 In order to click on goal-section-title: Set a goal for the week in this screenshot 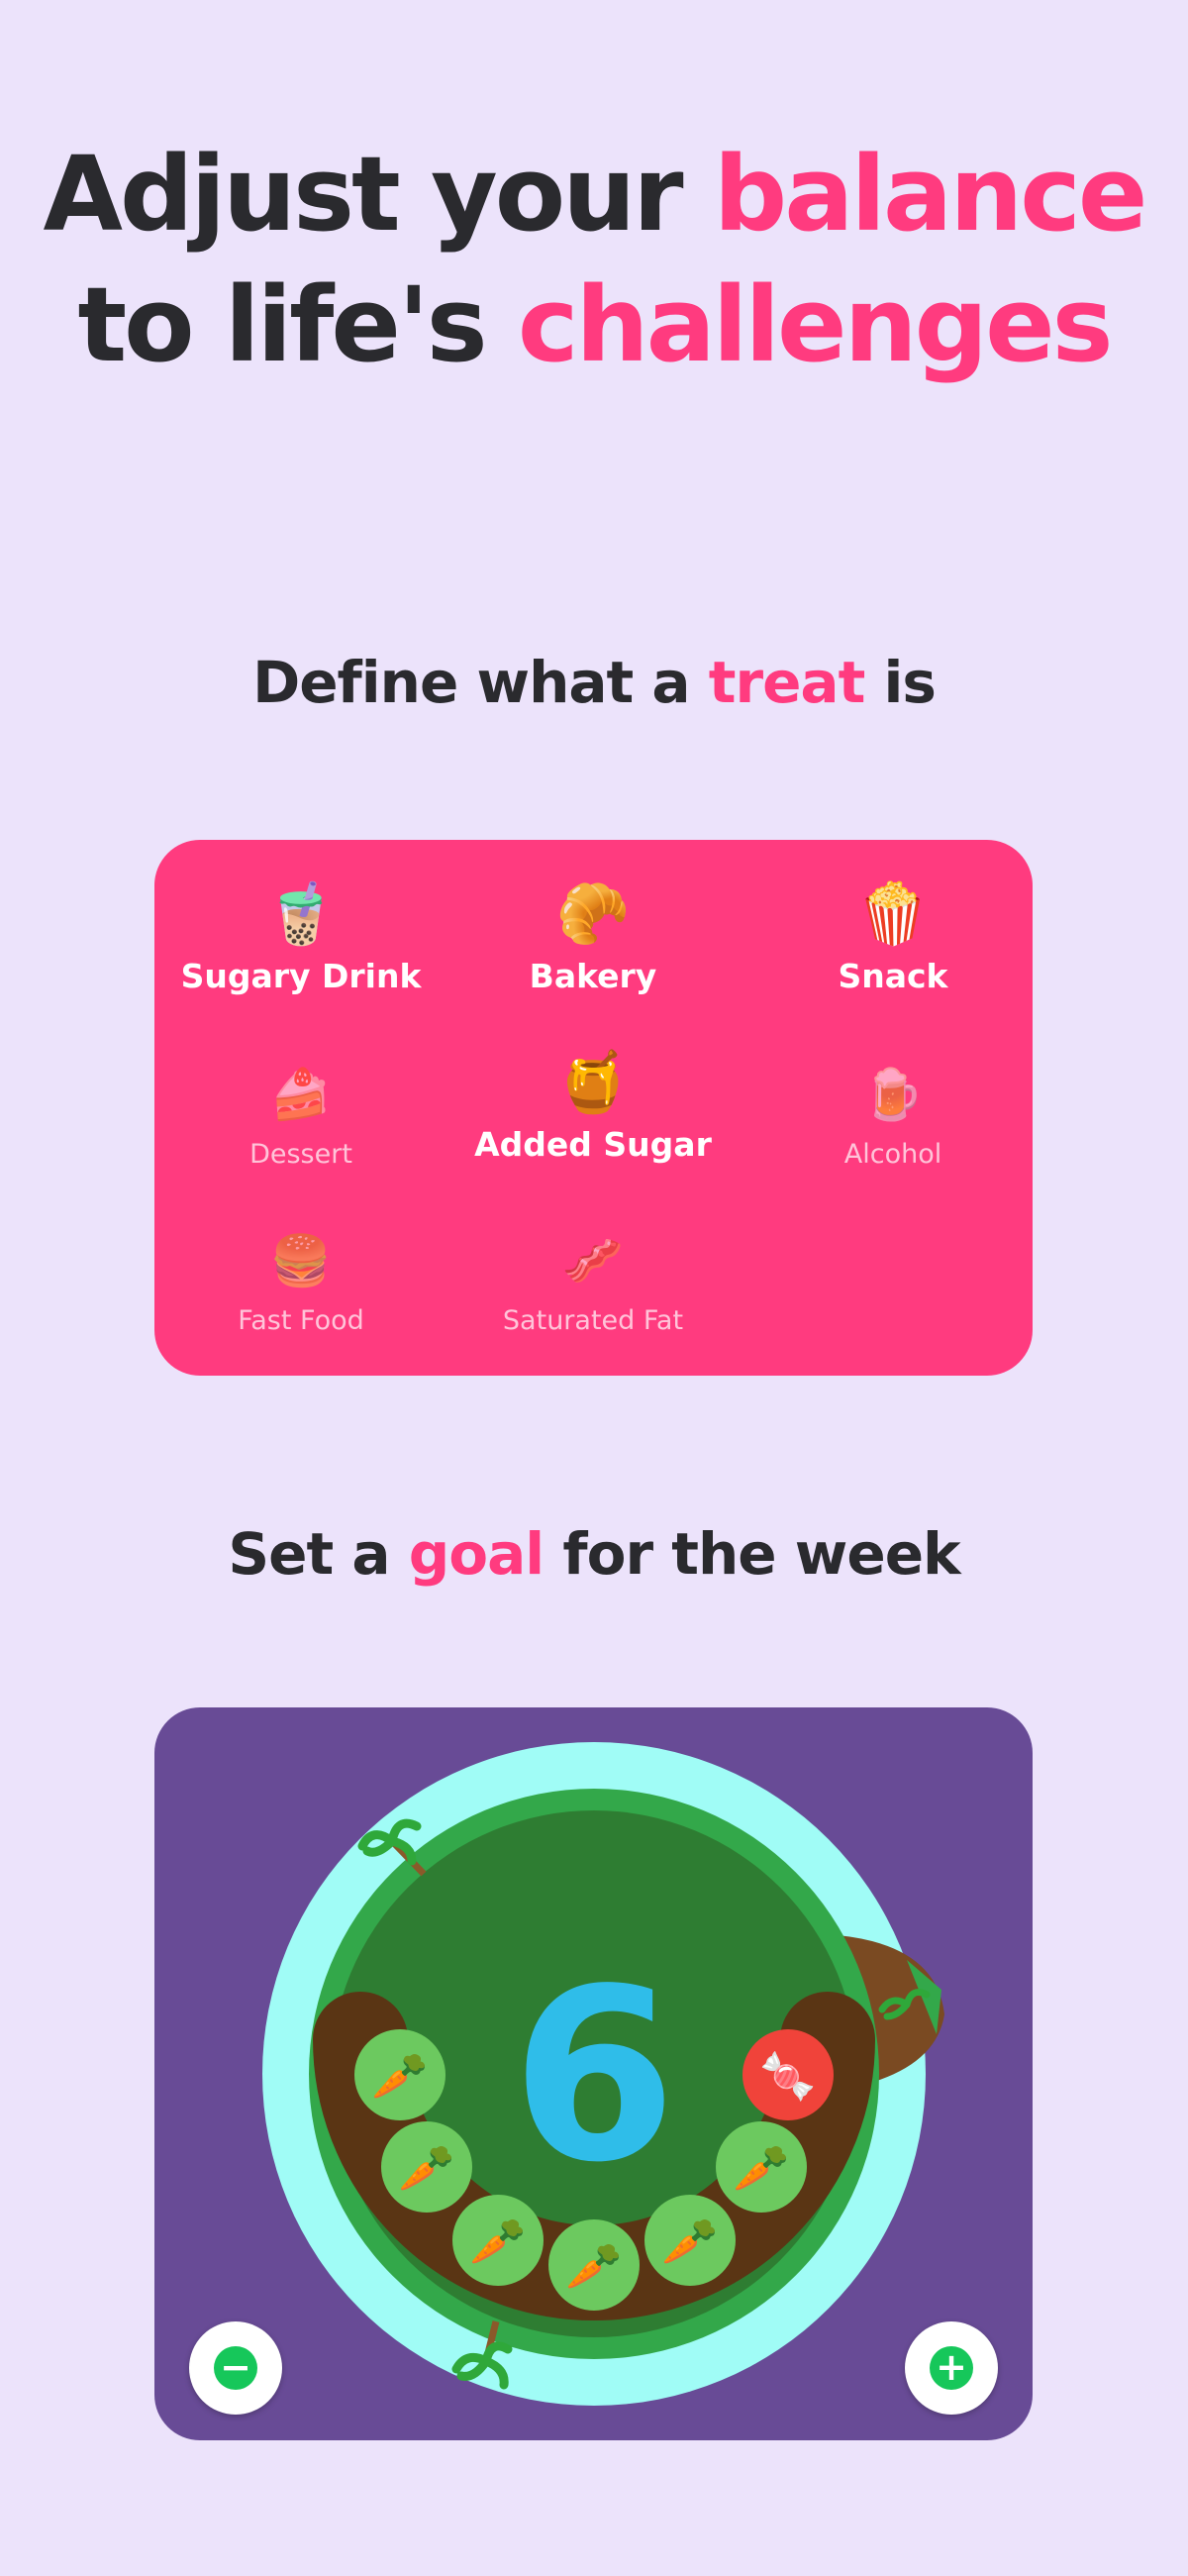, I will do `click(594, 1554)`.